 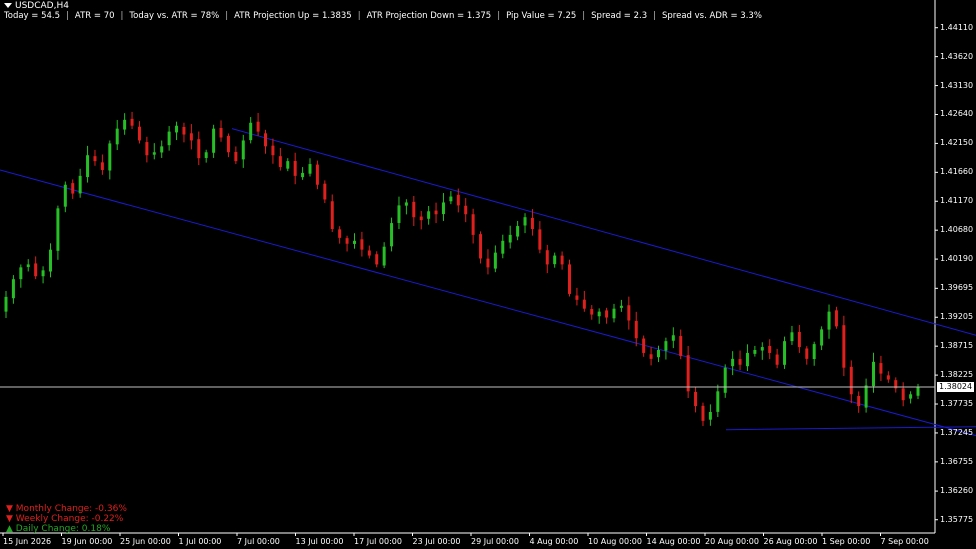 What do you see at coordinates (957, 201) in the screenshot?
I see `price-tick-label: 1.41170` at bounding box center [957, 201].